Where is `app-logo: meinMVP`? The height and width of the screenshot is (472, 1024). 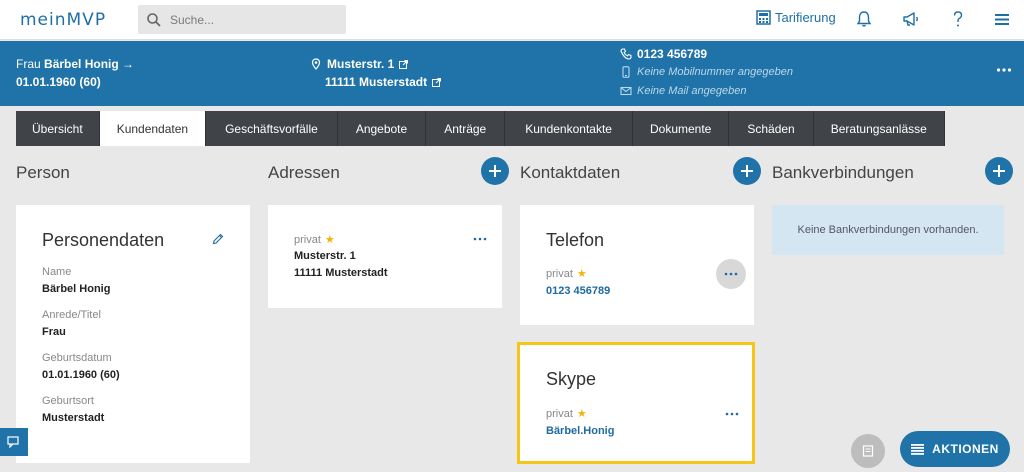 app-logo: meinMVP is located at coordinates (63, 20).